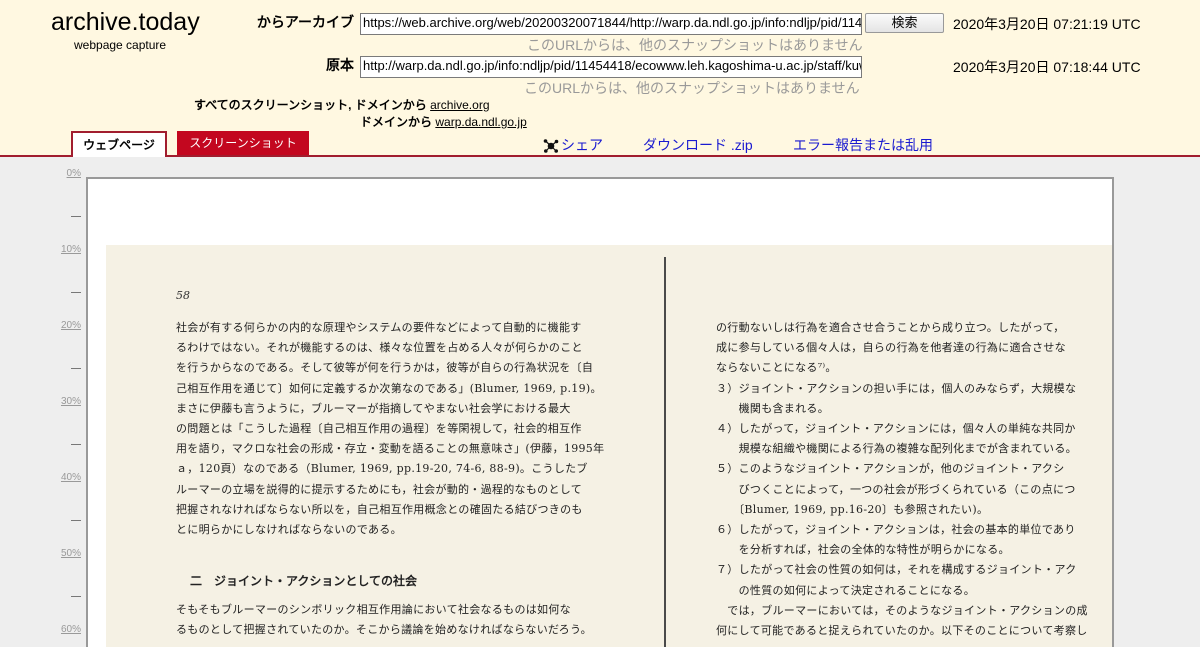 The height and width of the screenshot is (647, 1200). Describe the element at coordinates (305, 22) in the screenshot. I see `archive-from-label: からアーカイブ` at that location.